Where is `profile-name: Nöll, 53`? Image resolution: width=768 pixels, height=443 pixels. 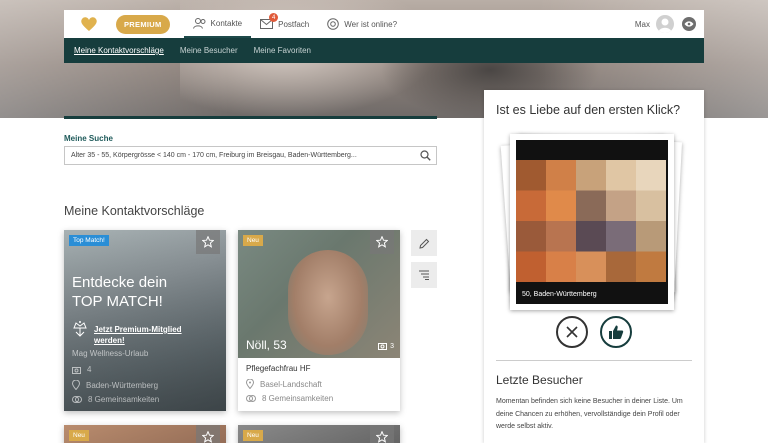
profile-name: Nöll, 53 is located at coordinates (266, 345).